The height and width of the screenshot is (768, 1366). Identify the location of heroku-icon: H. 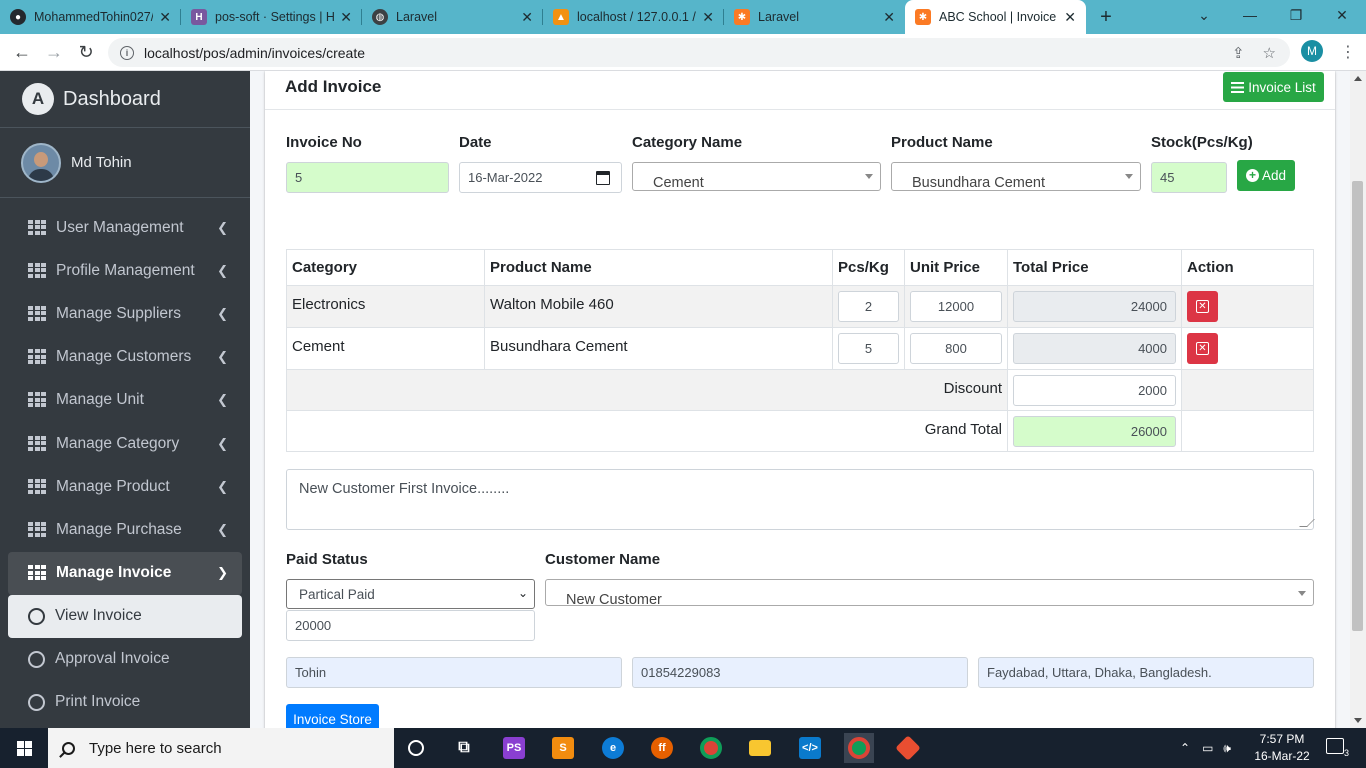
(199, 17).